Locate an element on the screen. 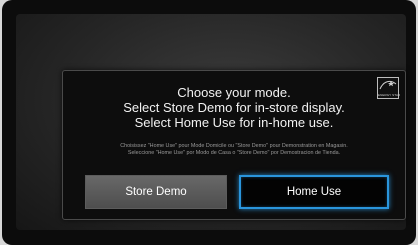  dialog-store-instruction: Select Store Demo for in-store display. is located at coordinates (234, 107).